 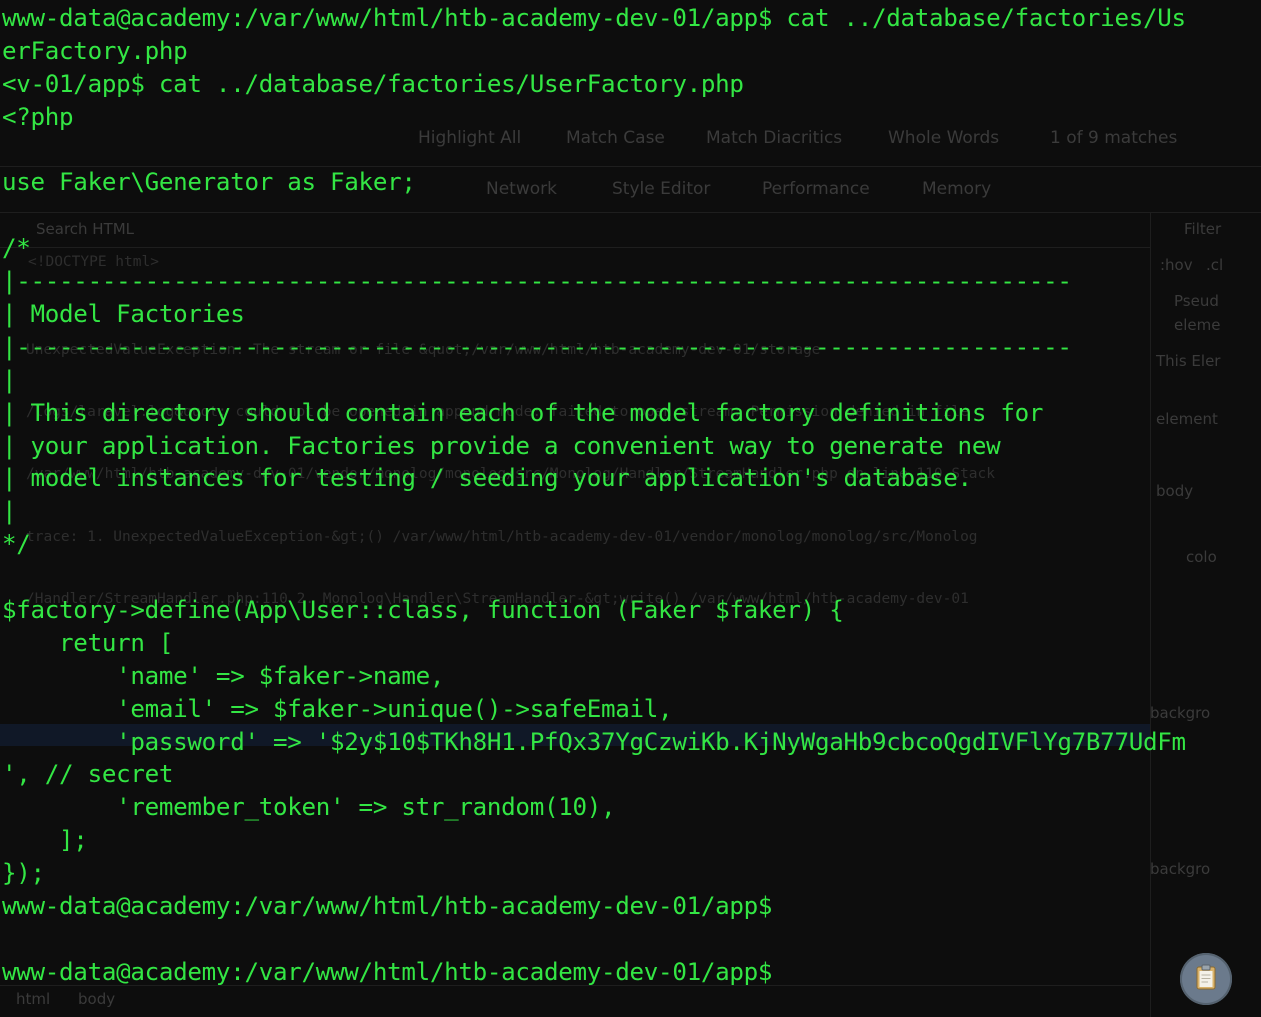 What do you see at coordinates (95, 50) in the screenshot?
I see `terminal-line: erFactory.php` at bounding box center [95, 50].